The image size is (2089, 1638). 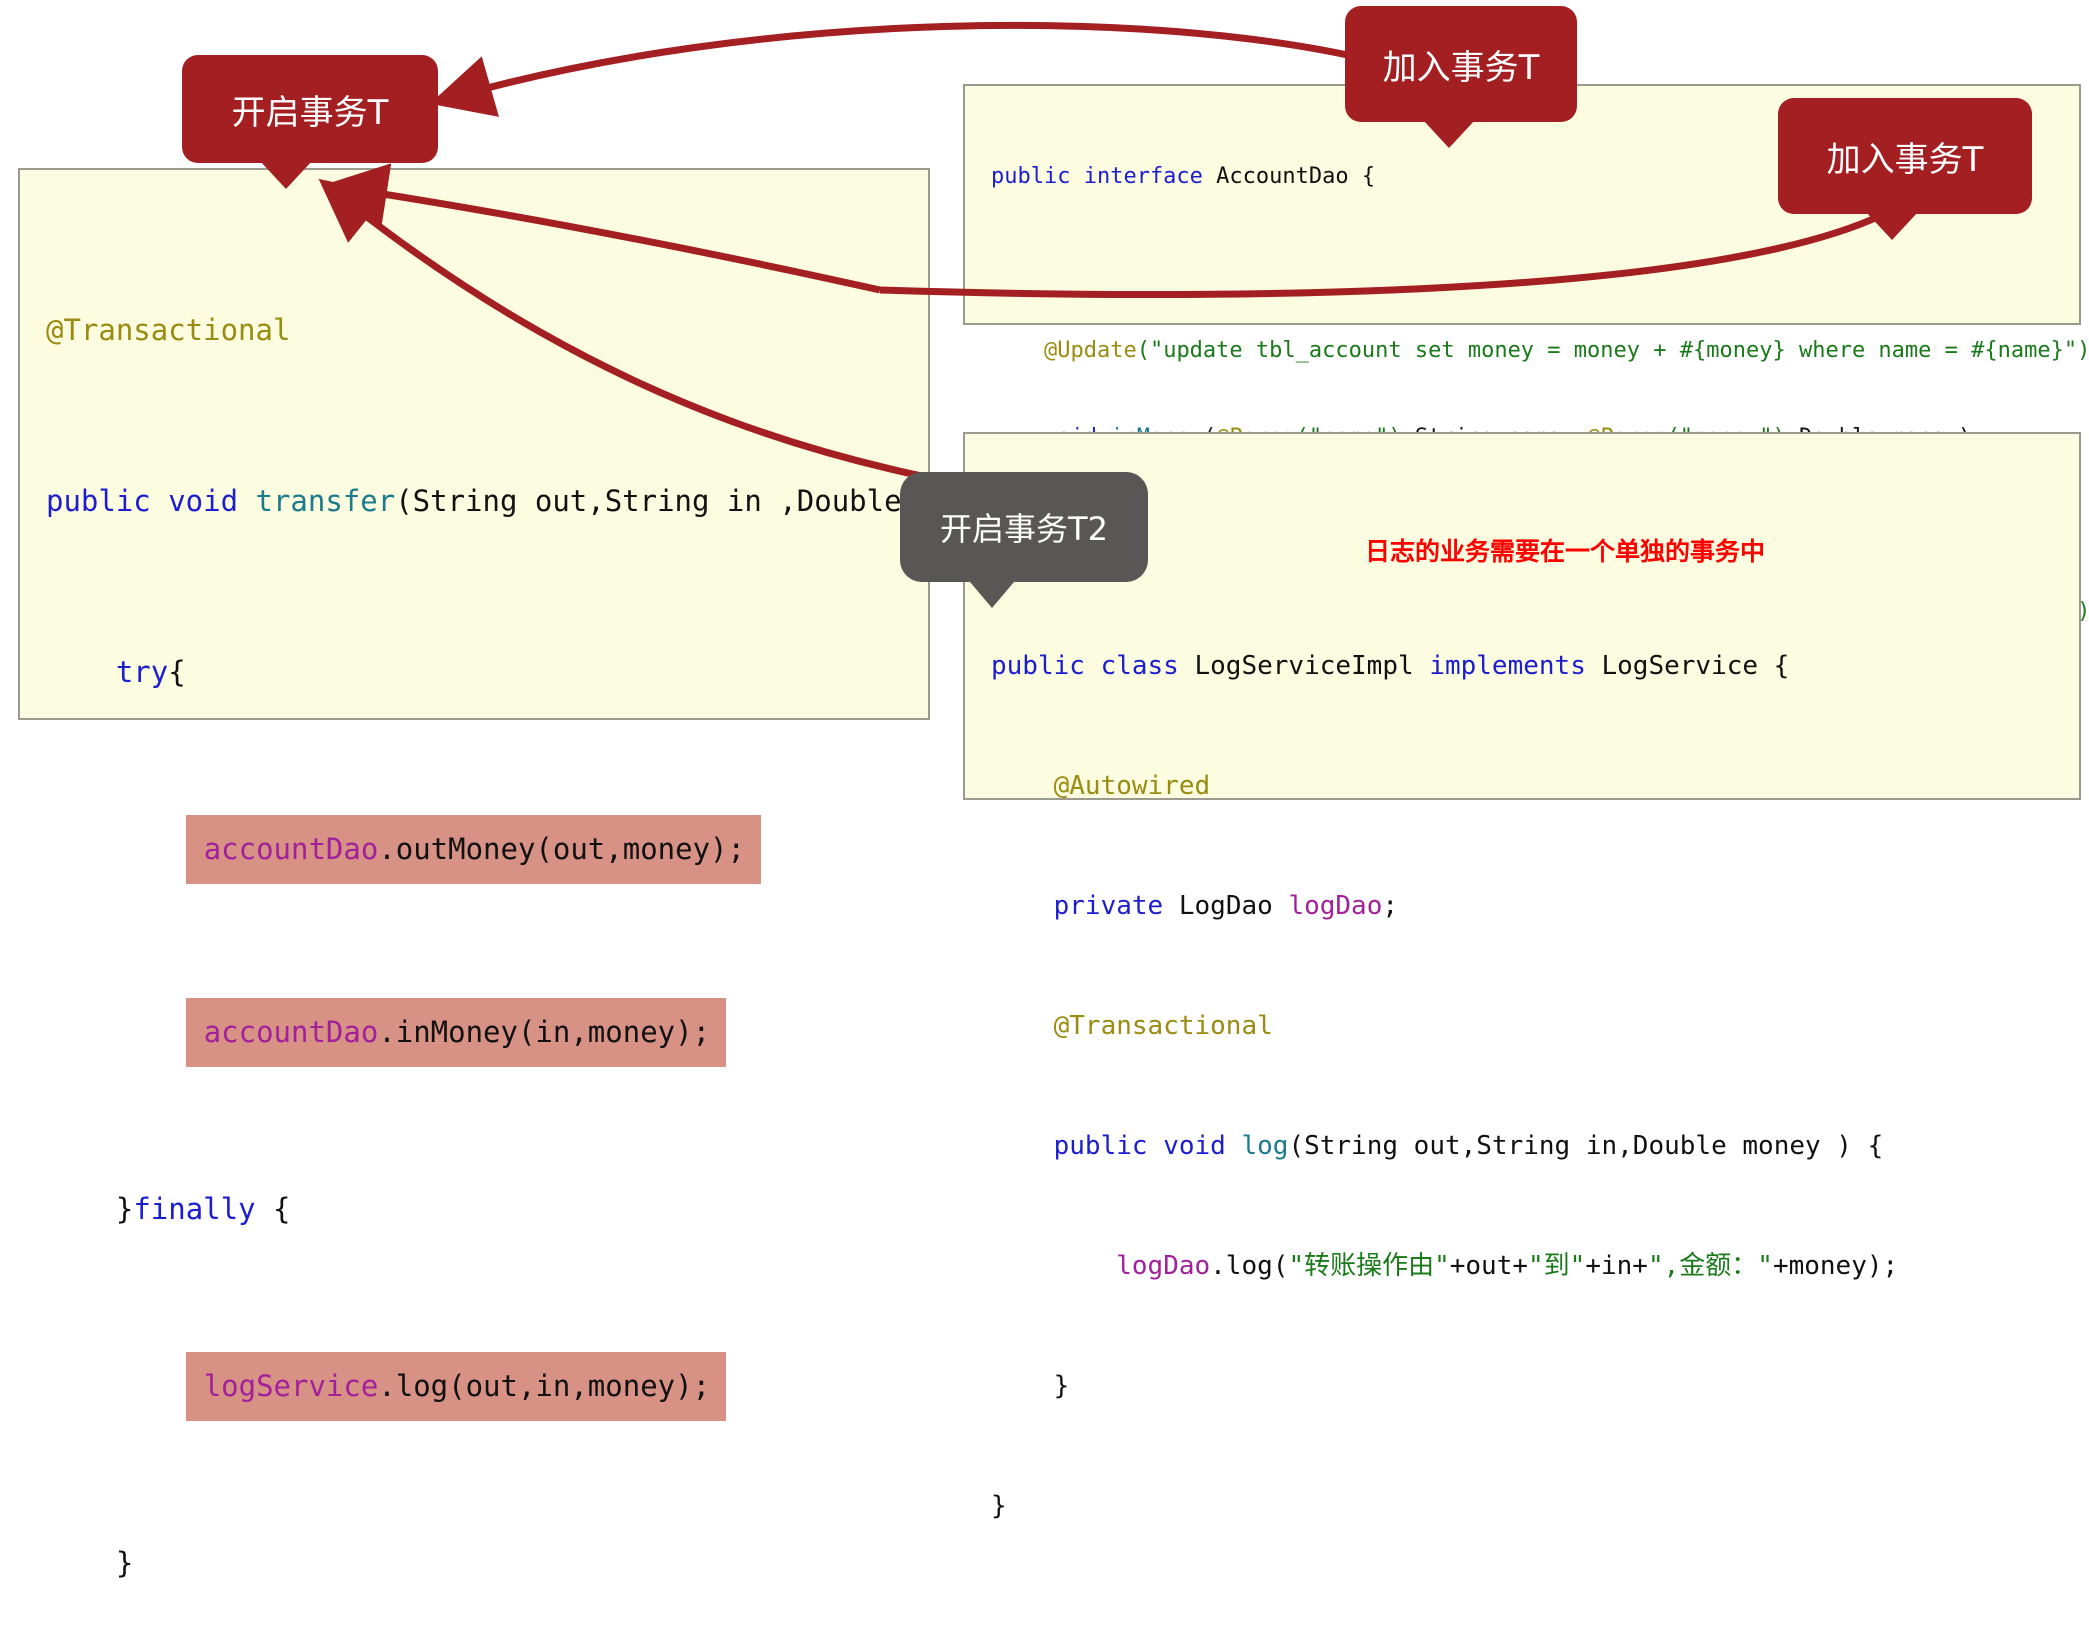 I want to click on callout-open-transaction-t: 开启事务T, so click(x=310, y=122).